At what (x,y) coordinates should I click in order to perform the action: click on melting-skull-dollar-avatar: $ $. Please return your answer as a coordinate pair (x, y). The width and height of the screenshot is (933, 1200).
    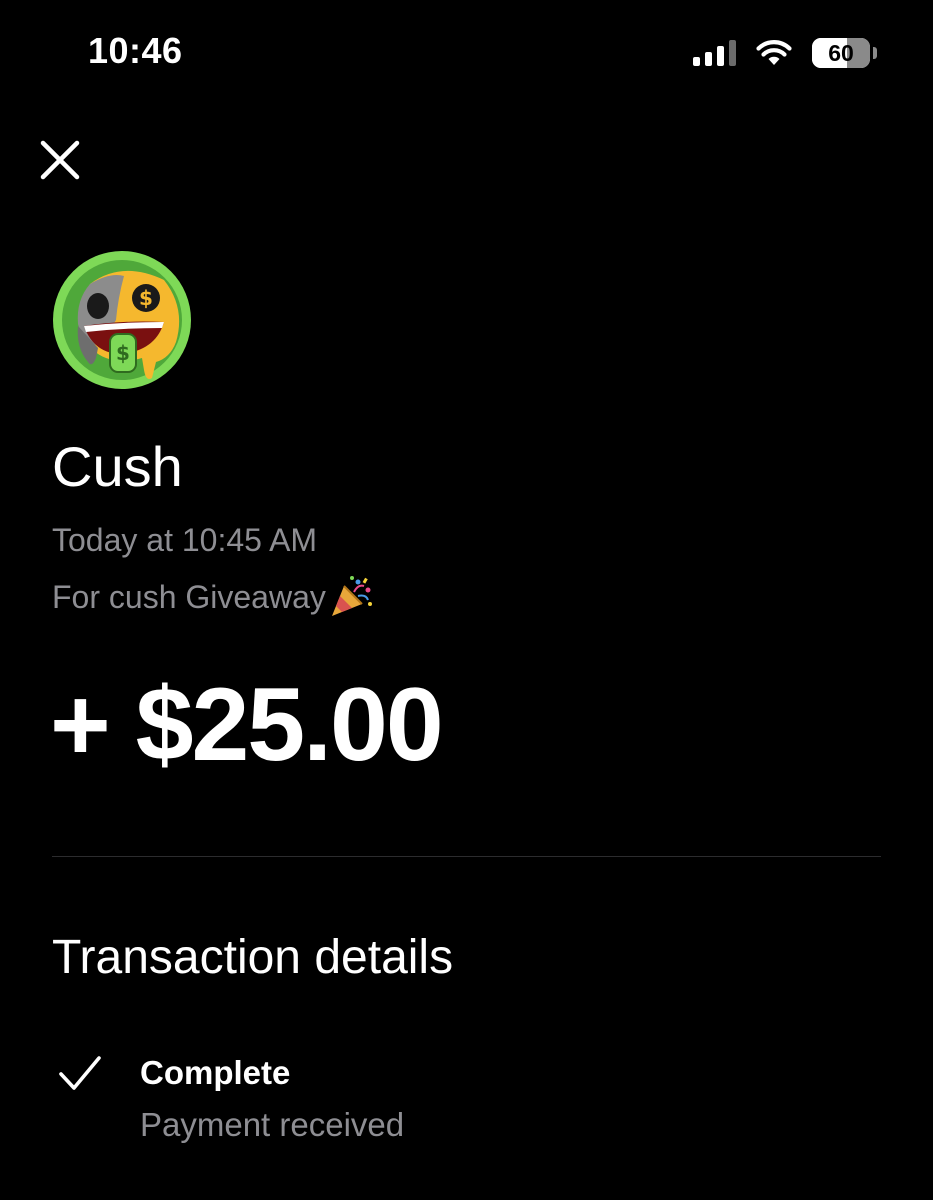
    Looking at the image, I should click on (122, 320).